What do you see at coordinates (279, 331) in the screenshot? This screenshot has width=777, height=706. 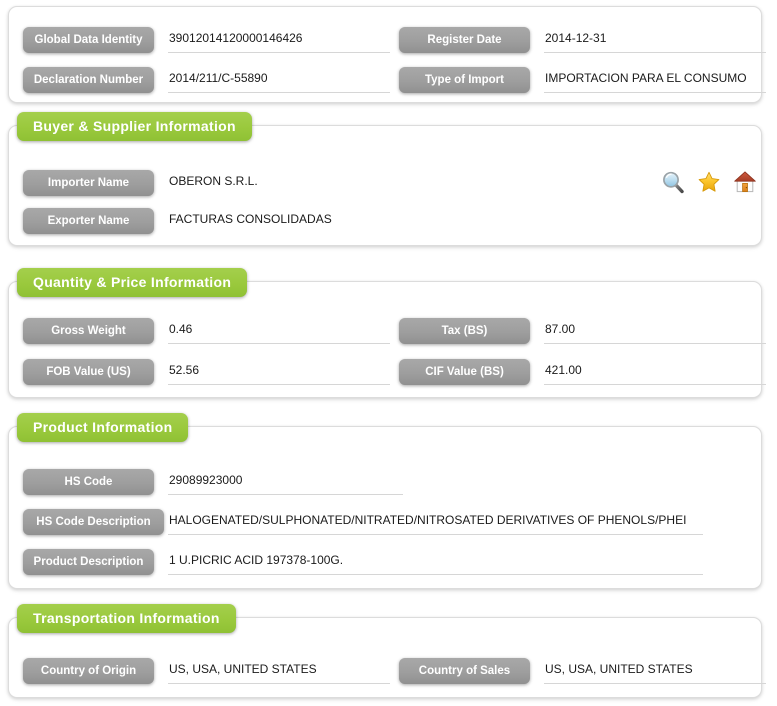 I see `value-gross-weight: 0.46` at bounding box center [279, 331].